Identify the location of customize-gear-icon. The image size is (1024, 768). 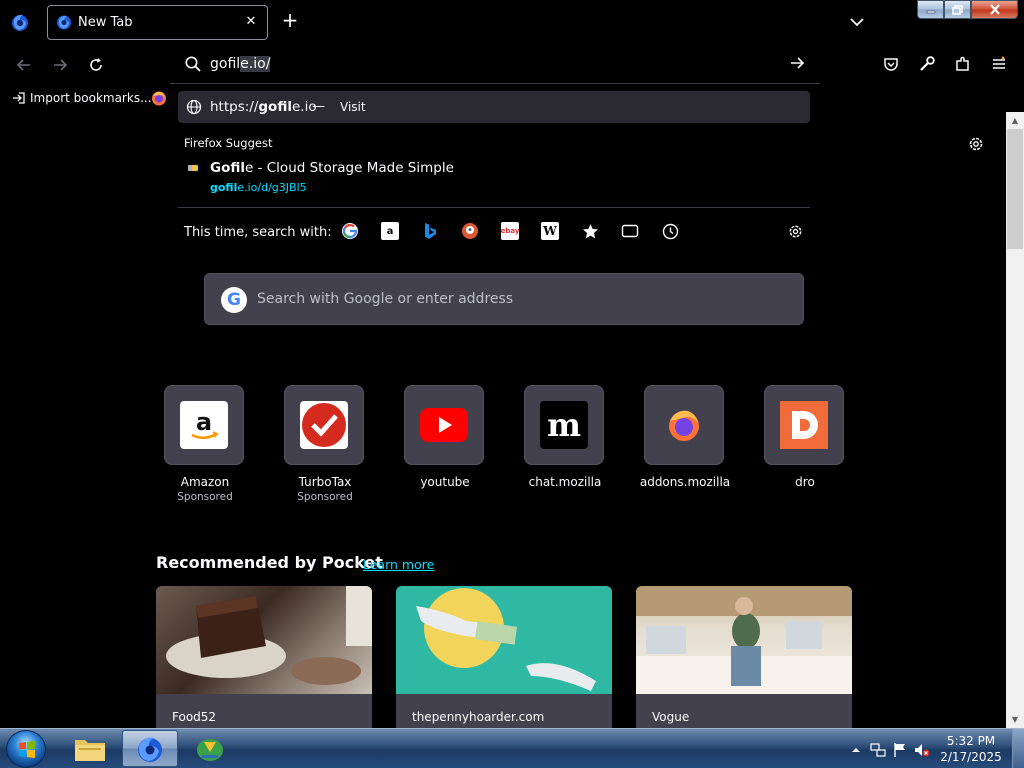
(976, 144).